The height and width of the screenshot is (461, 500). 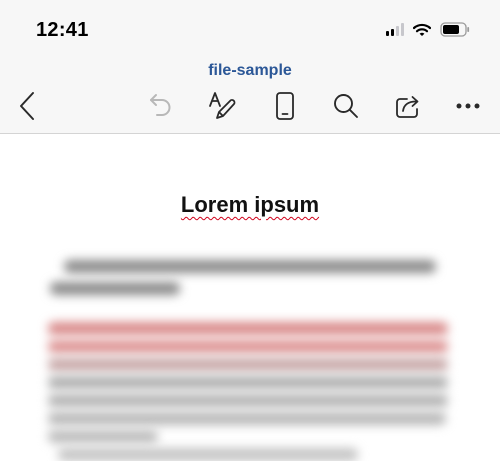 I want to click on battery-icon, so click(x=455, y=29).